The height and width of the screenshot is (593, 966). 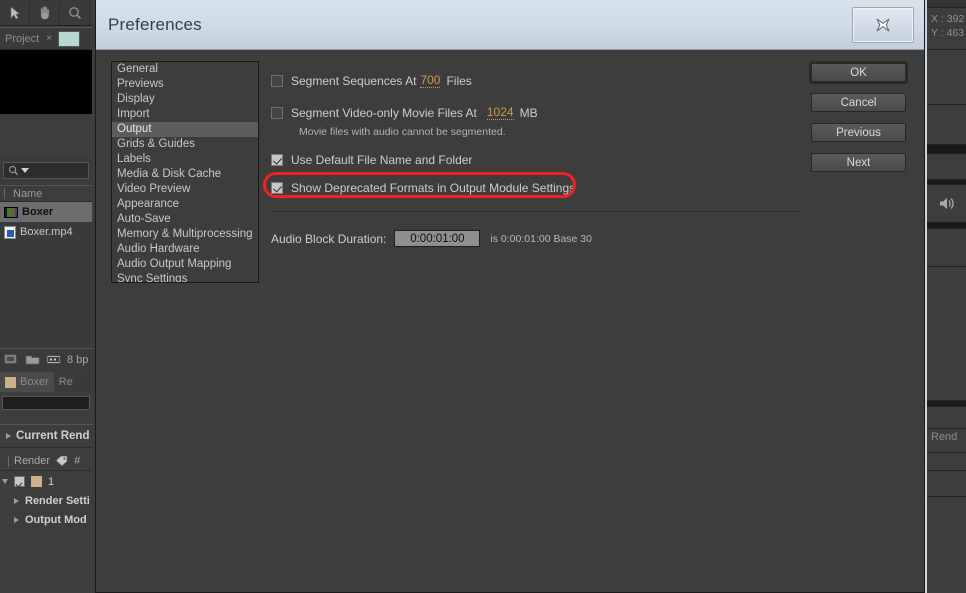 I want to click on tab-boxer: Boxer, so click(x=27, y=382).